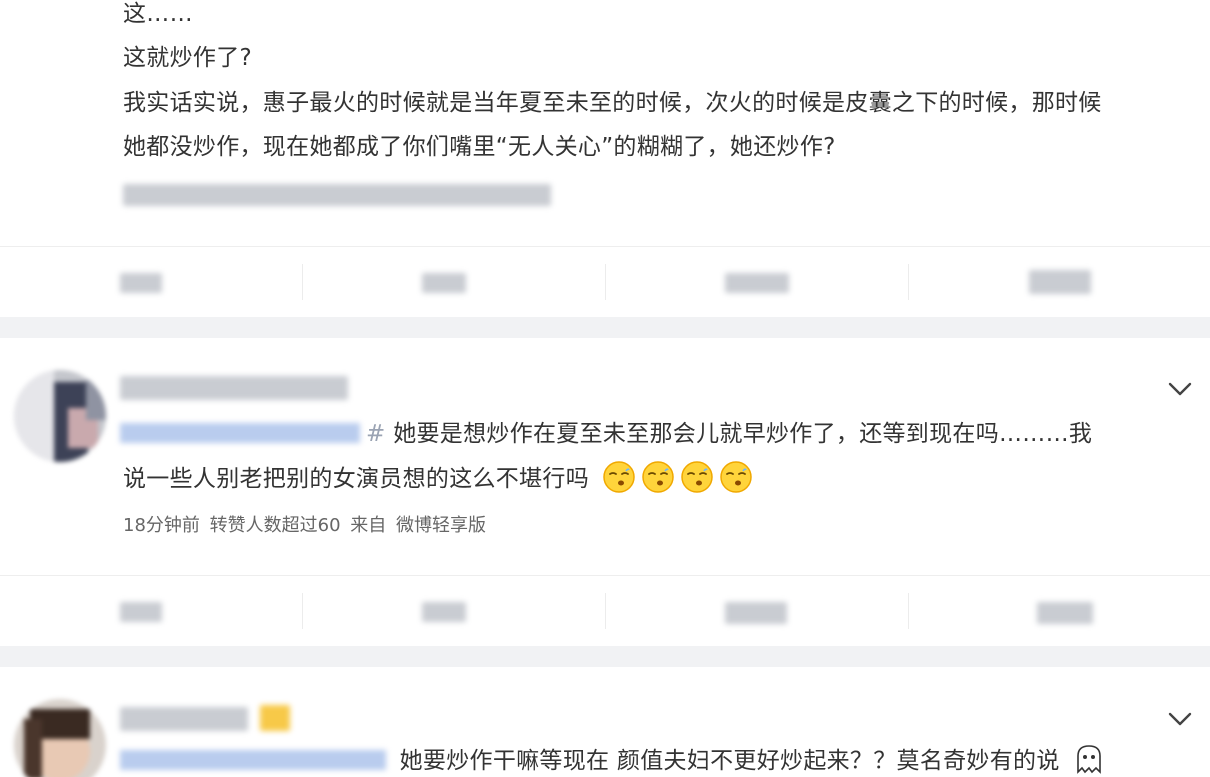  What do you see at coordinates (605, 722) in the screenshot?
I see `comment-card: 她要炒作干嘛等现在 颜值夫妇不更好炒起来？？莫名奇妙有的说` at bounding box center [605, 722].